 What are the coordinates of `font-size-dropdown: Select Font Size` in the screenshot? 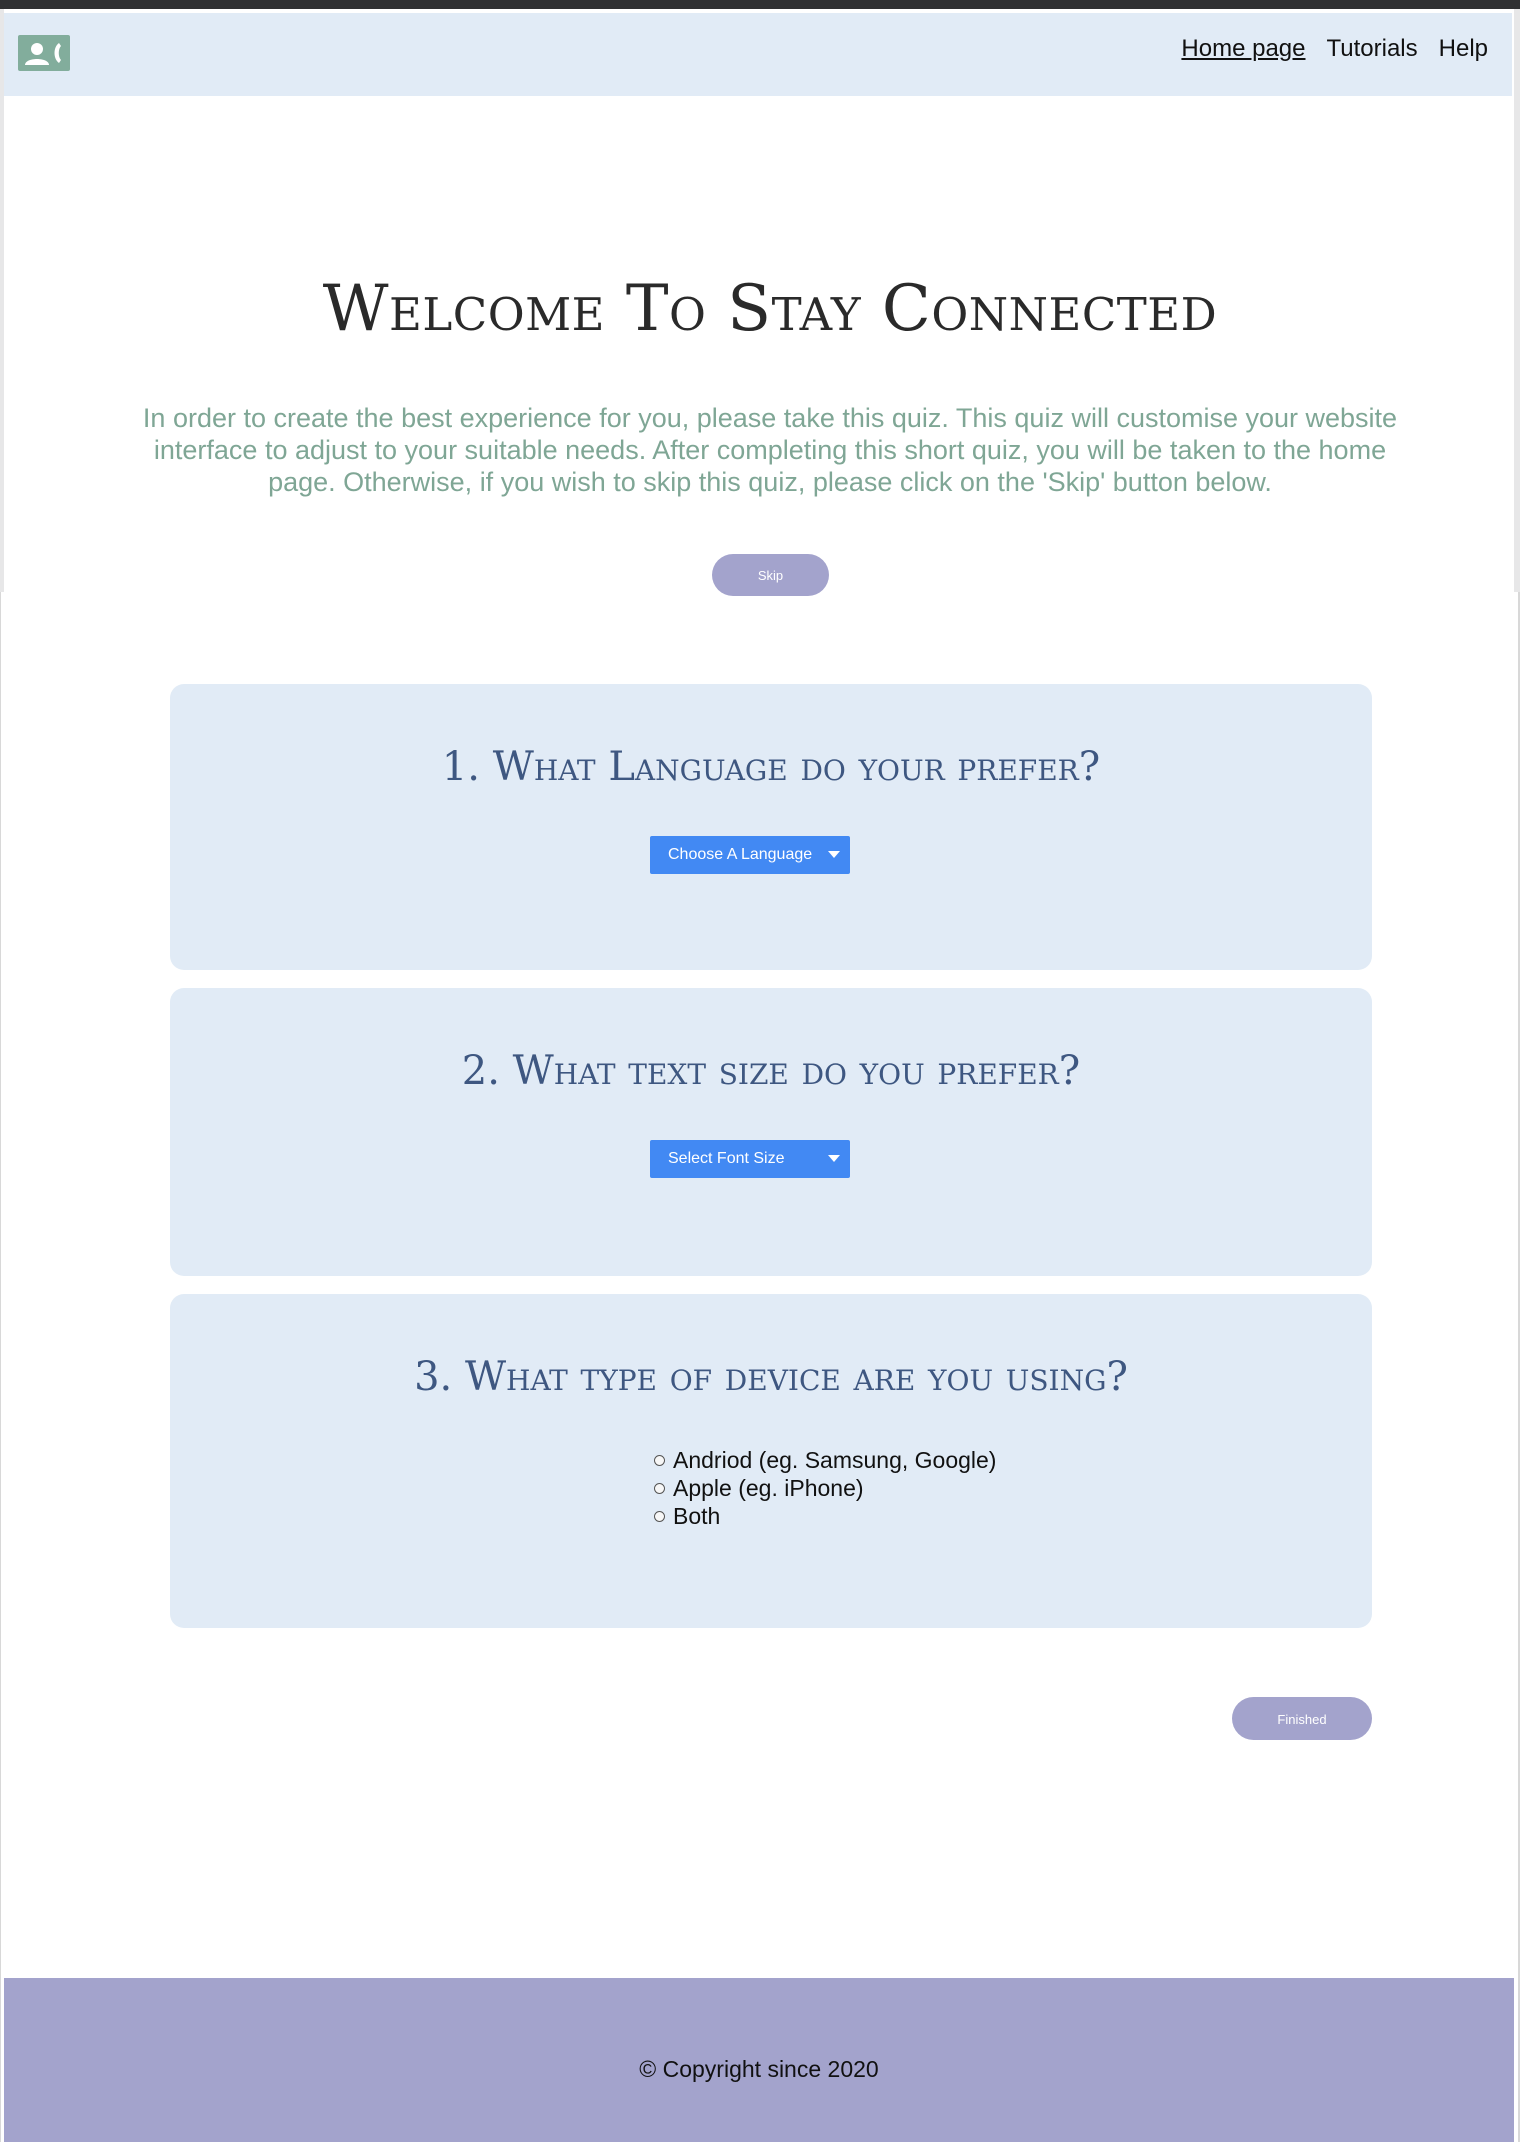 It's located at (750, 1159).